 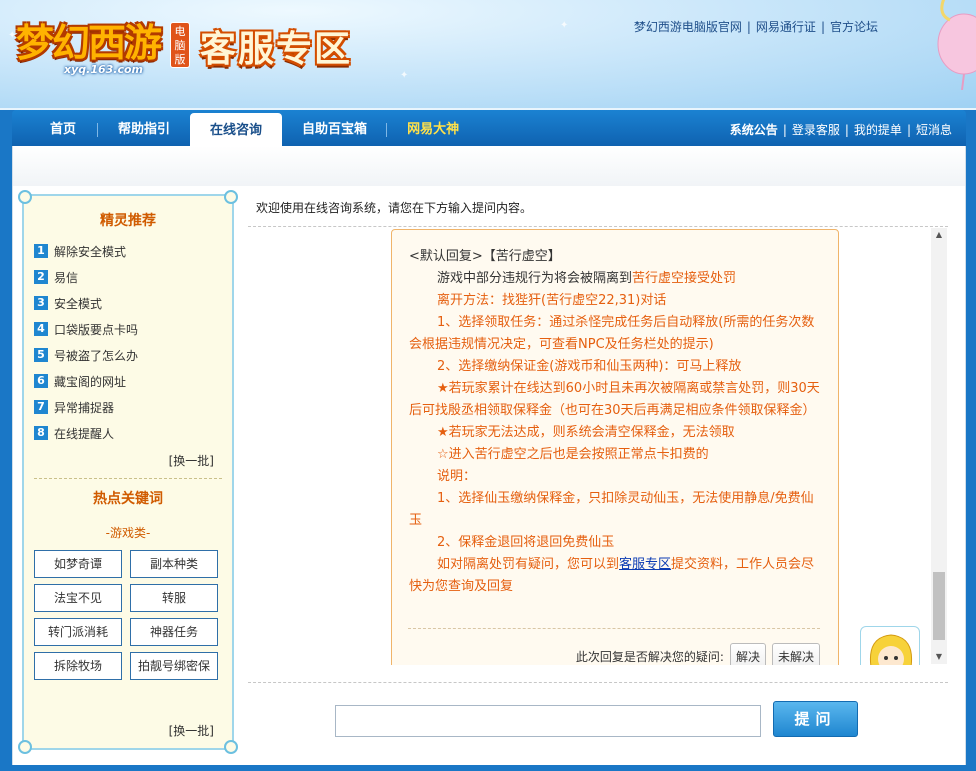 I want to click on list-item: 6 藏宝阁的网址, so click(x=129, y=381).